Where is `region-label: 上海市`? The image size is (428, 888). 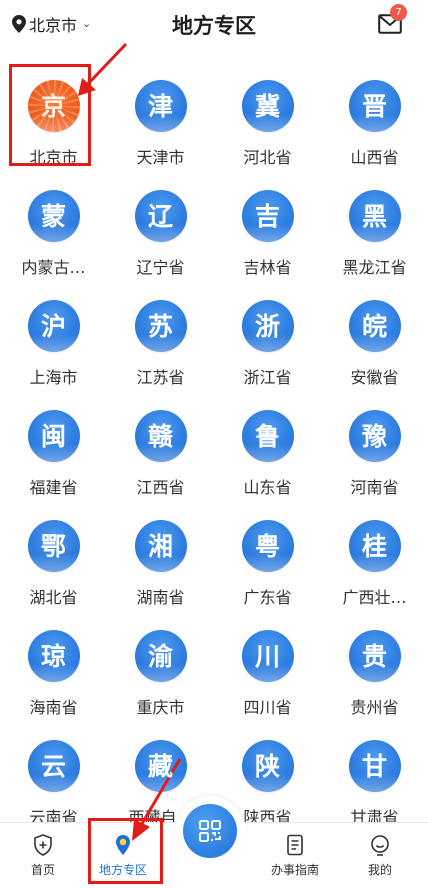 region-label: 上海市 is located at coordinates (53, 377).